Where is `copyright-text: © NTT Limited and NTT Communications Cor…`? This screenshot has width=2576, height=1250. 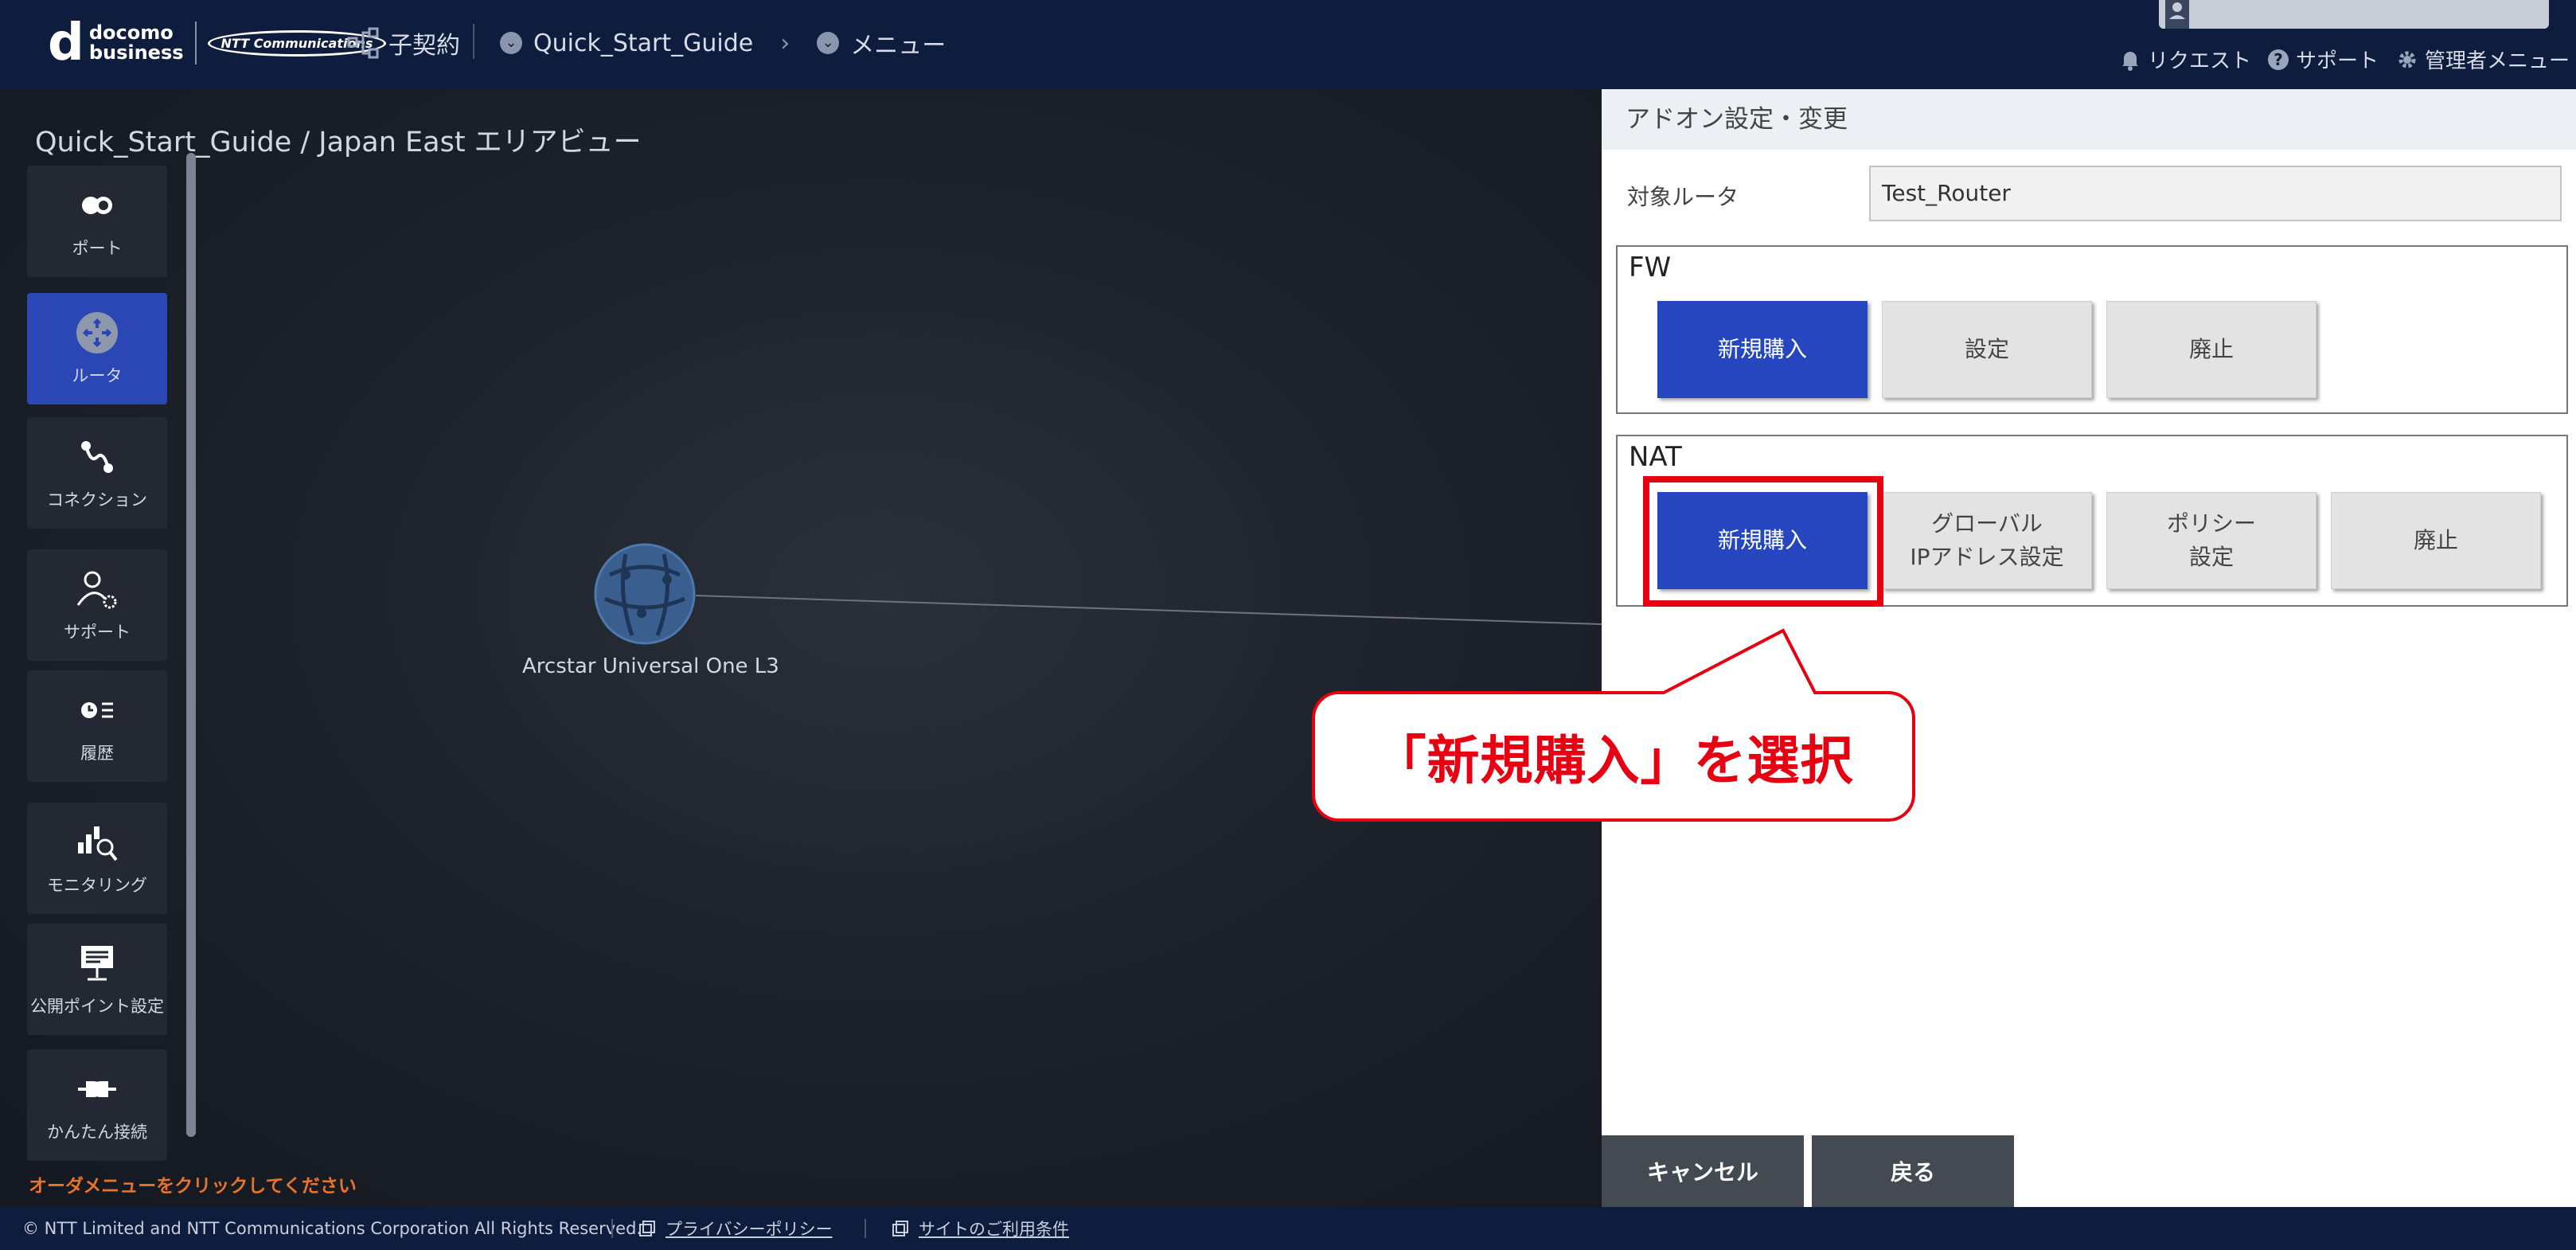
copyright-text: © NTT Limited and NTT Communications Cor… is located at coordinates (332, 1229).